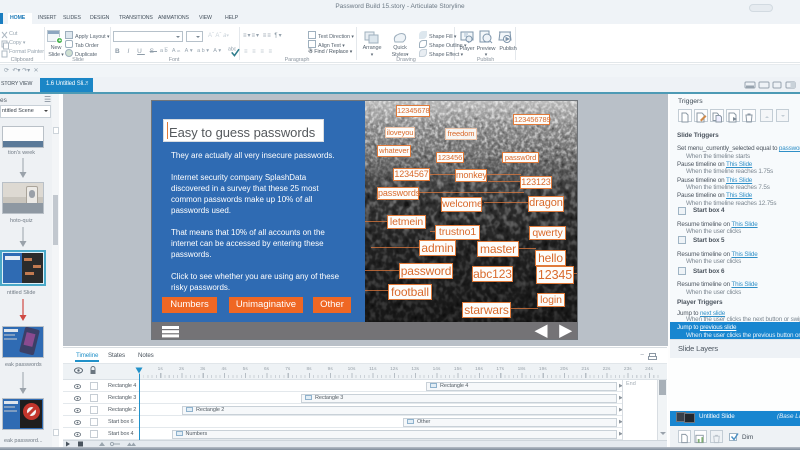 Image resolution: width=800 pixels, height=450 pixels. I want to click on svg-text: abc, so click(232, 49).